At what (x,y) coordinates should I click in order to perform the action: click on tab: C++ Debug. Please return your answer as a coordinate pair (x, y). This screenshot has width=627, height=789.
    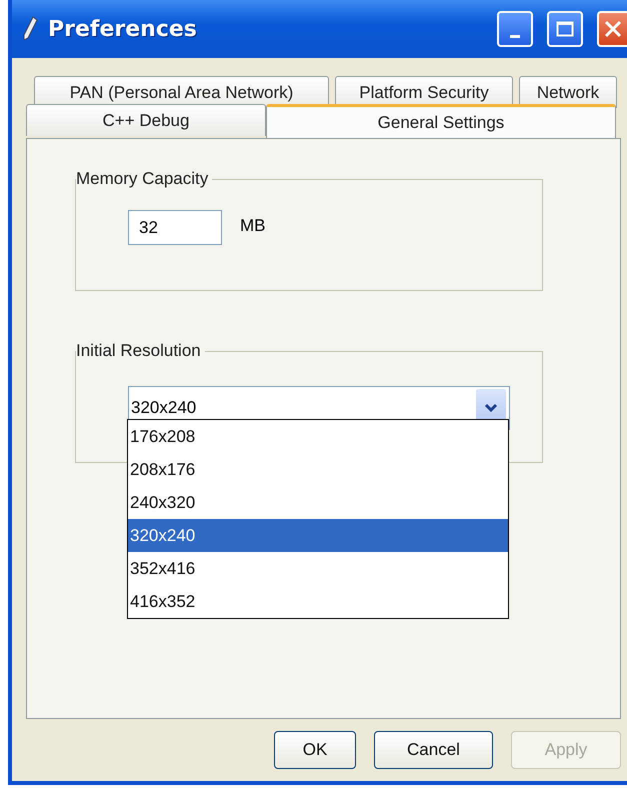
    Looking at the image, I should click on (146, 120).